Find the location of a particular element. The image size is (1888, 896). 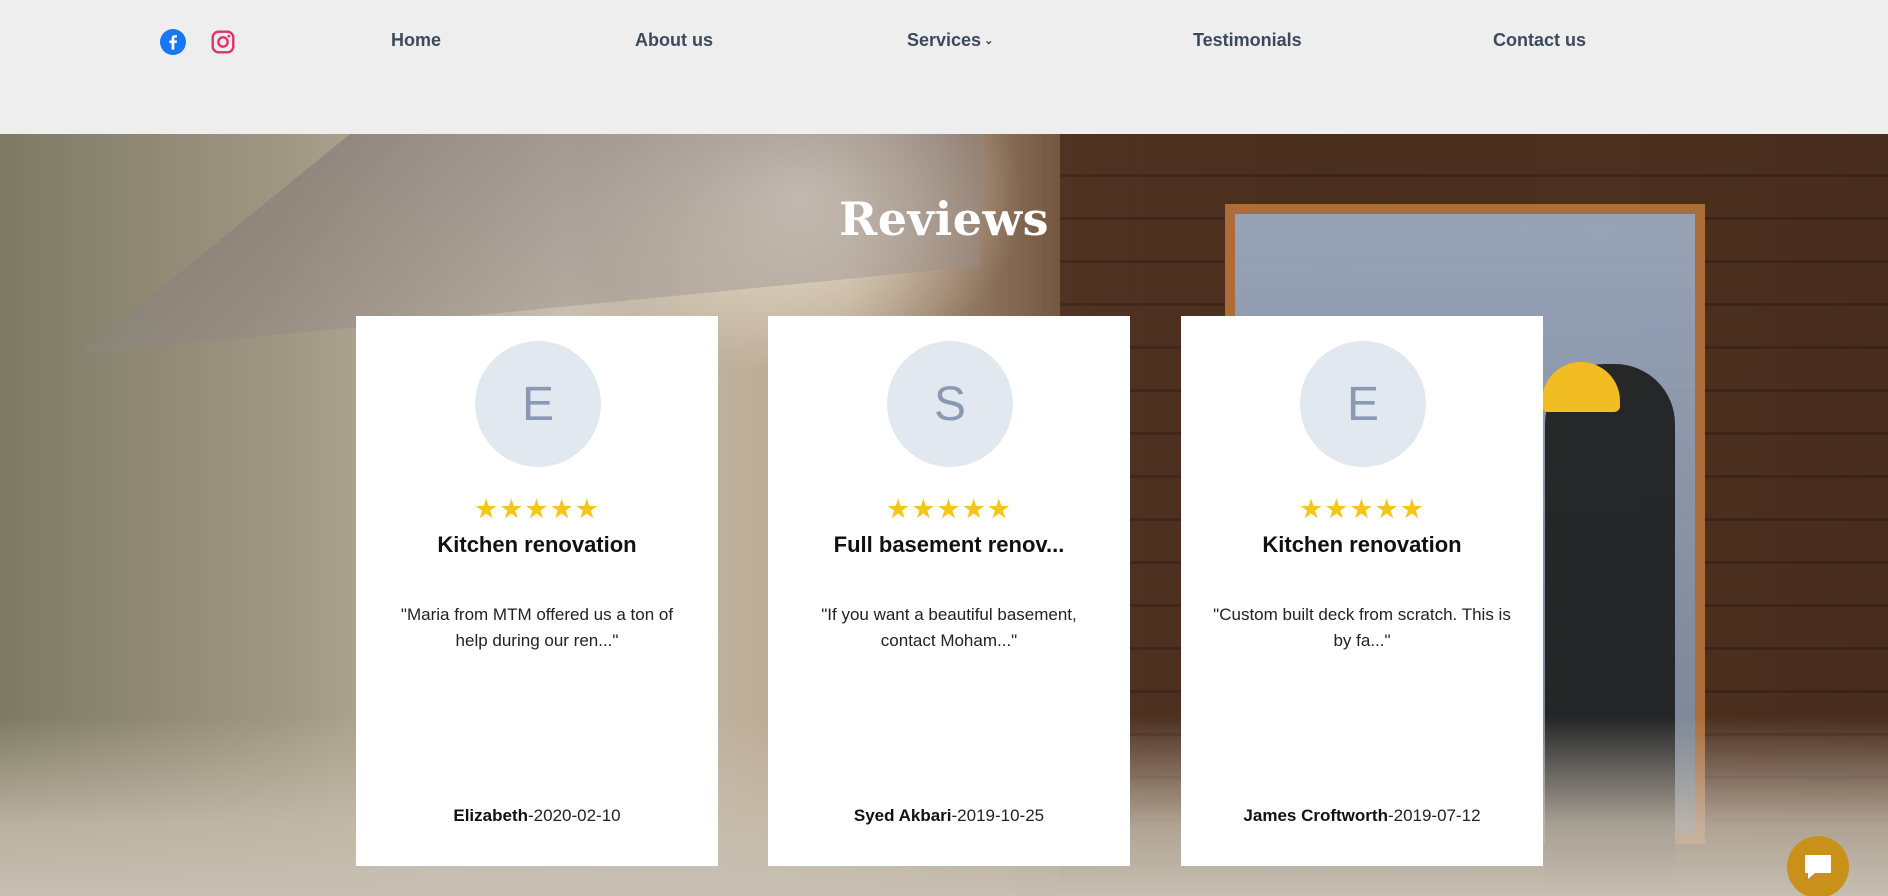

nav-services-label: Services is located at coordinates (944, 40).